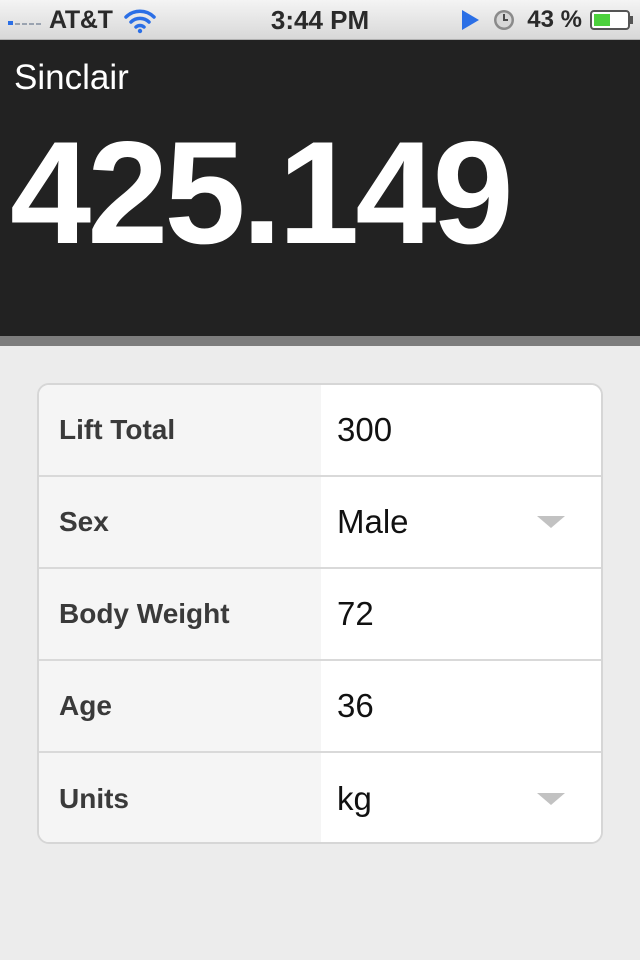  I want to click on header-divider, so click(320, 341).